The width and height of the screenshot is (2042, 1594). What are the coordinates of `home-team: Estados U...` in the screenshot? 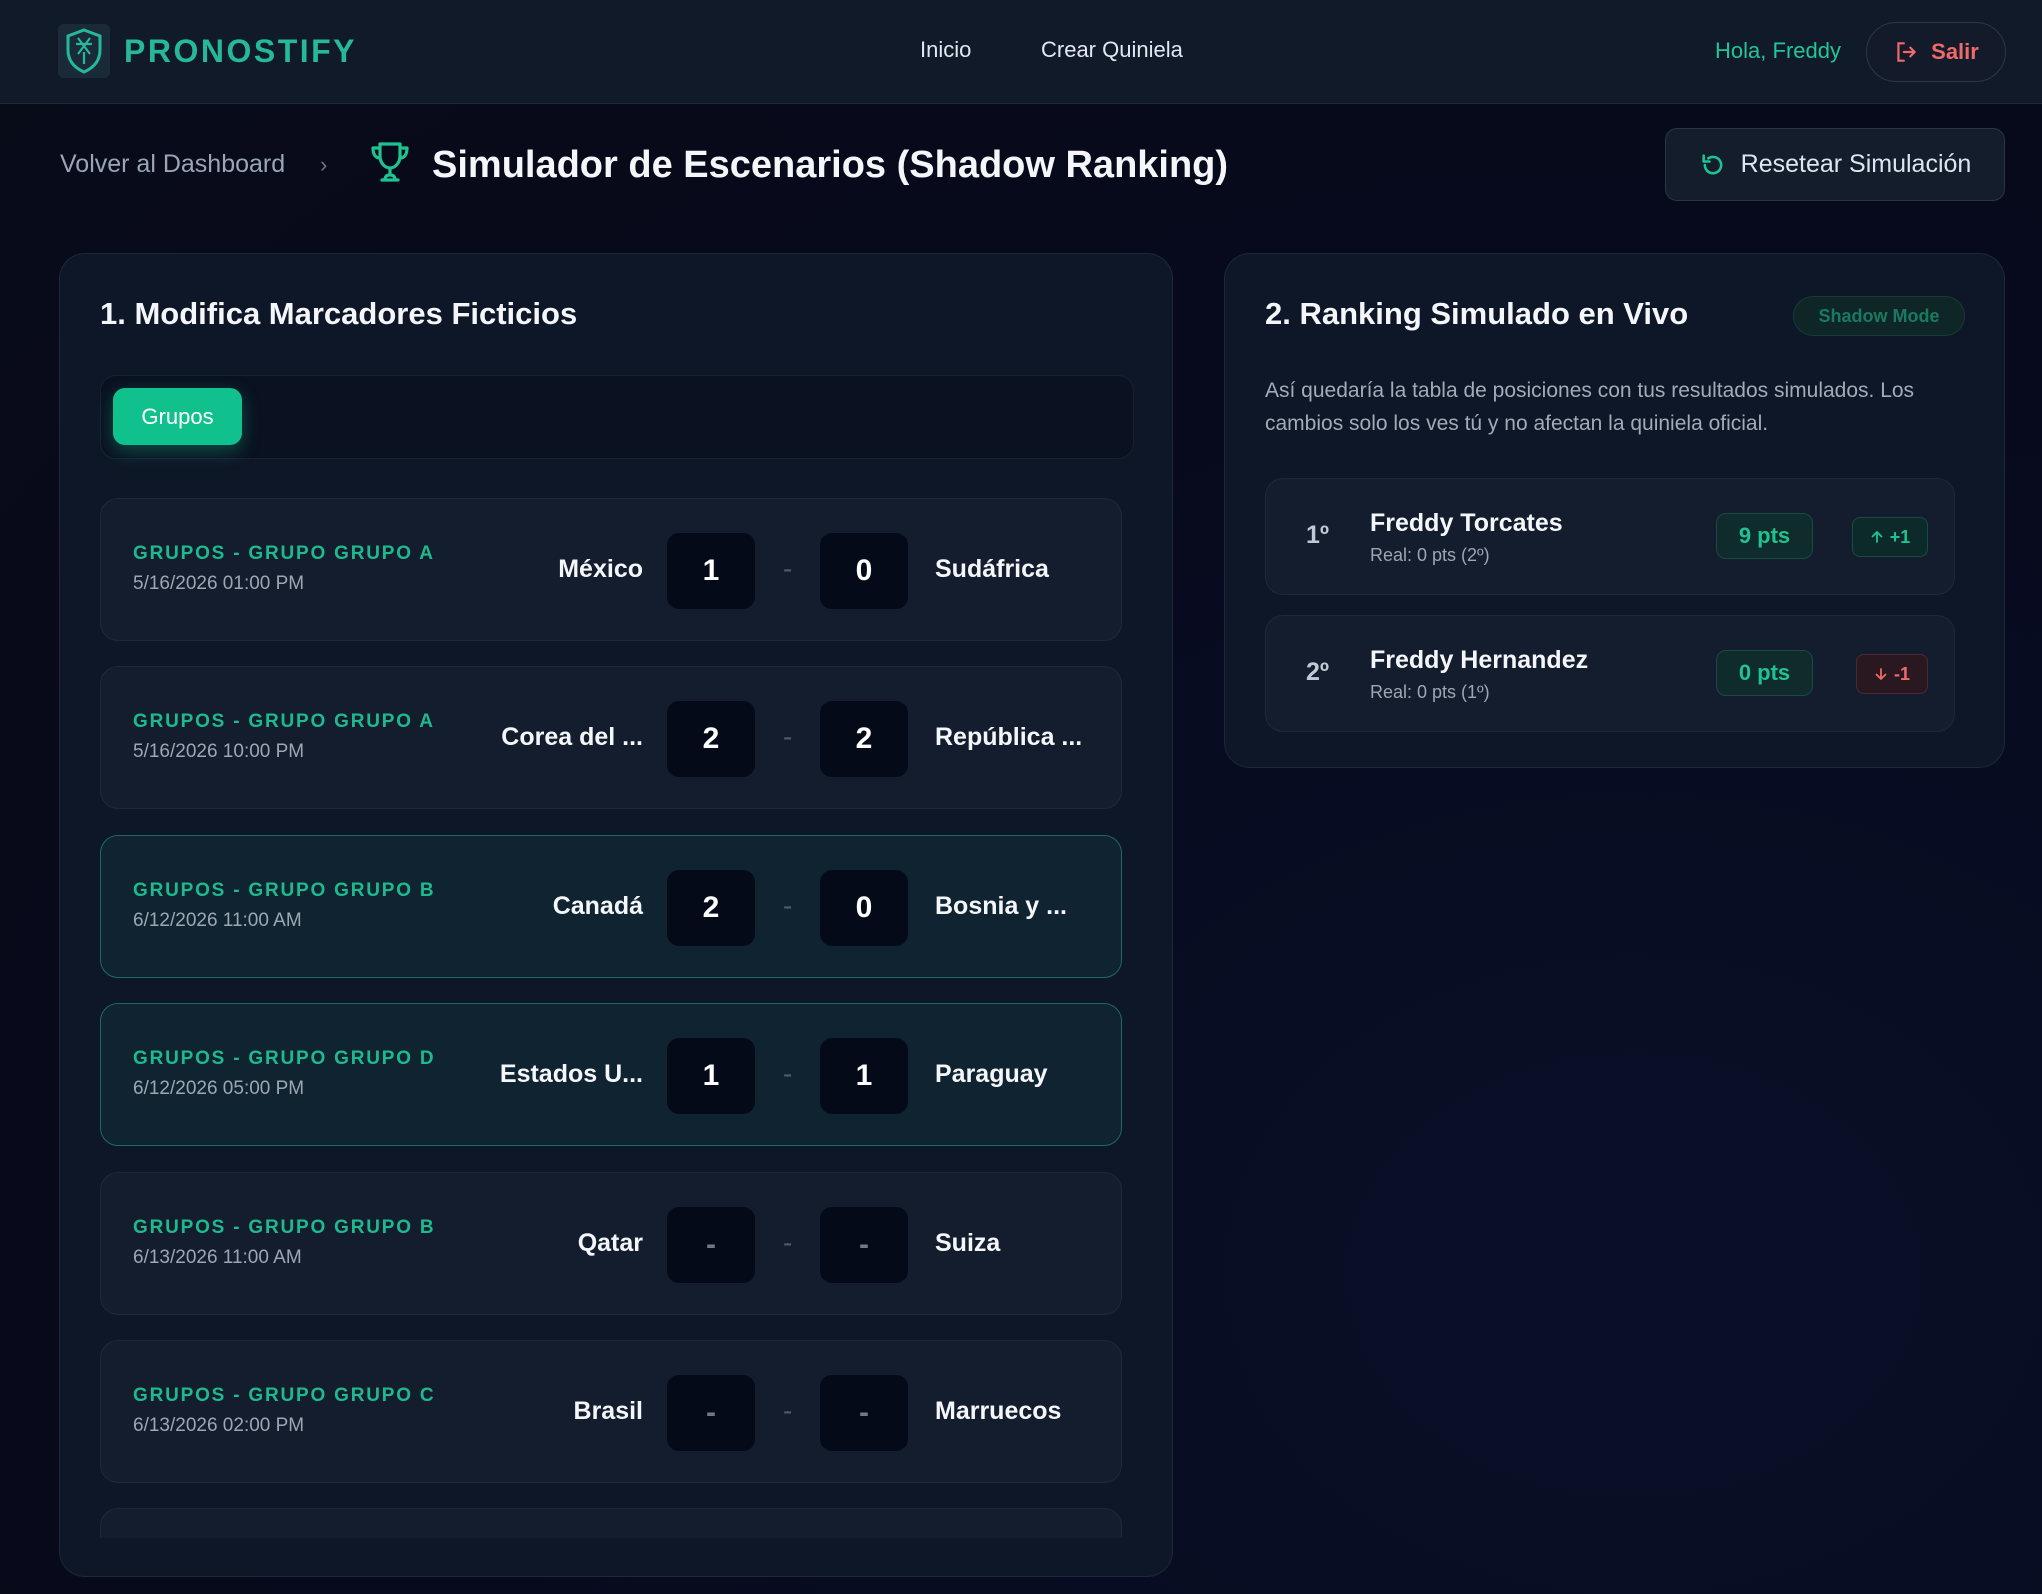 It's located at (571, 1074).